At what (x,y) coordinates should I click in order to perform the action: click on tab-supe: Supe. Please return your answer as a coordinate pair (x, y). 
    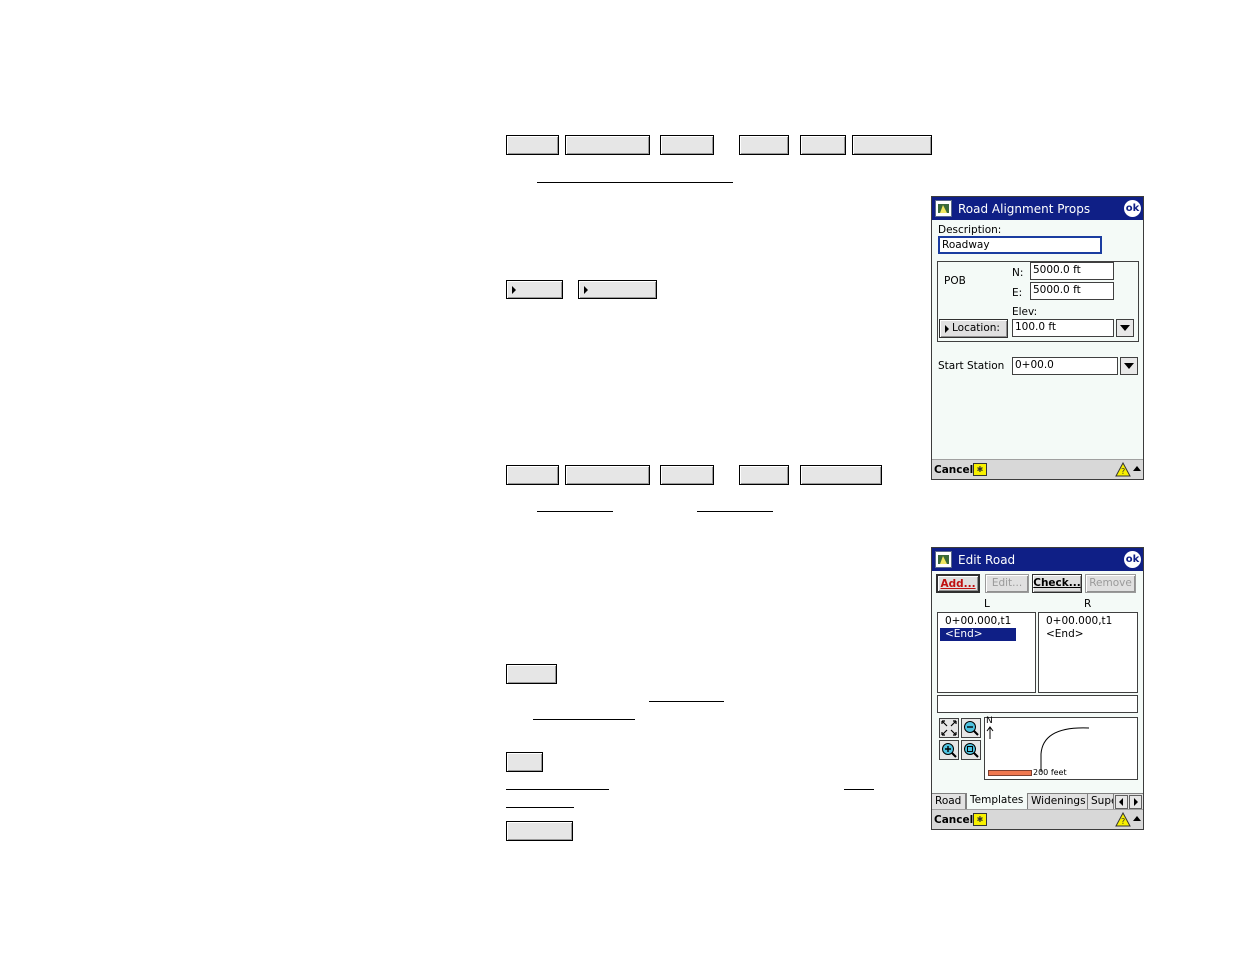
    Looking at the image, I should click on (1101, 802).